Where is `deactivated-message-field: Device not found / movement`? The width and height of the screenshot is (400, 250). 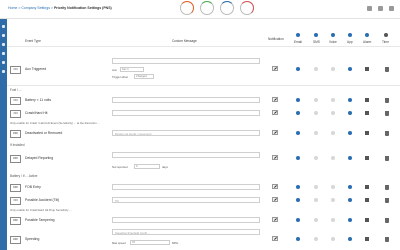 deactivated-message-field: Device not found / movement is located at coordinates (186, 133).